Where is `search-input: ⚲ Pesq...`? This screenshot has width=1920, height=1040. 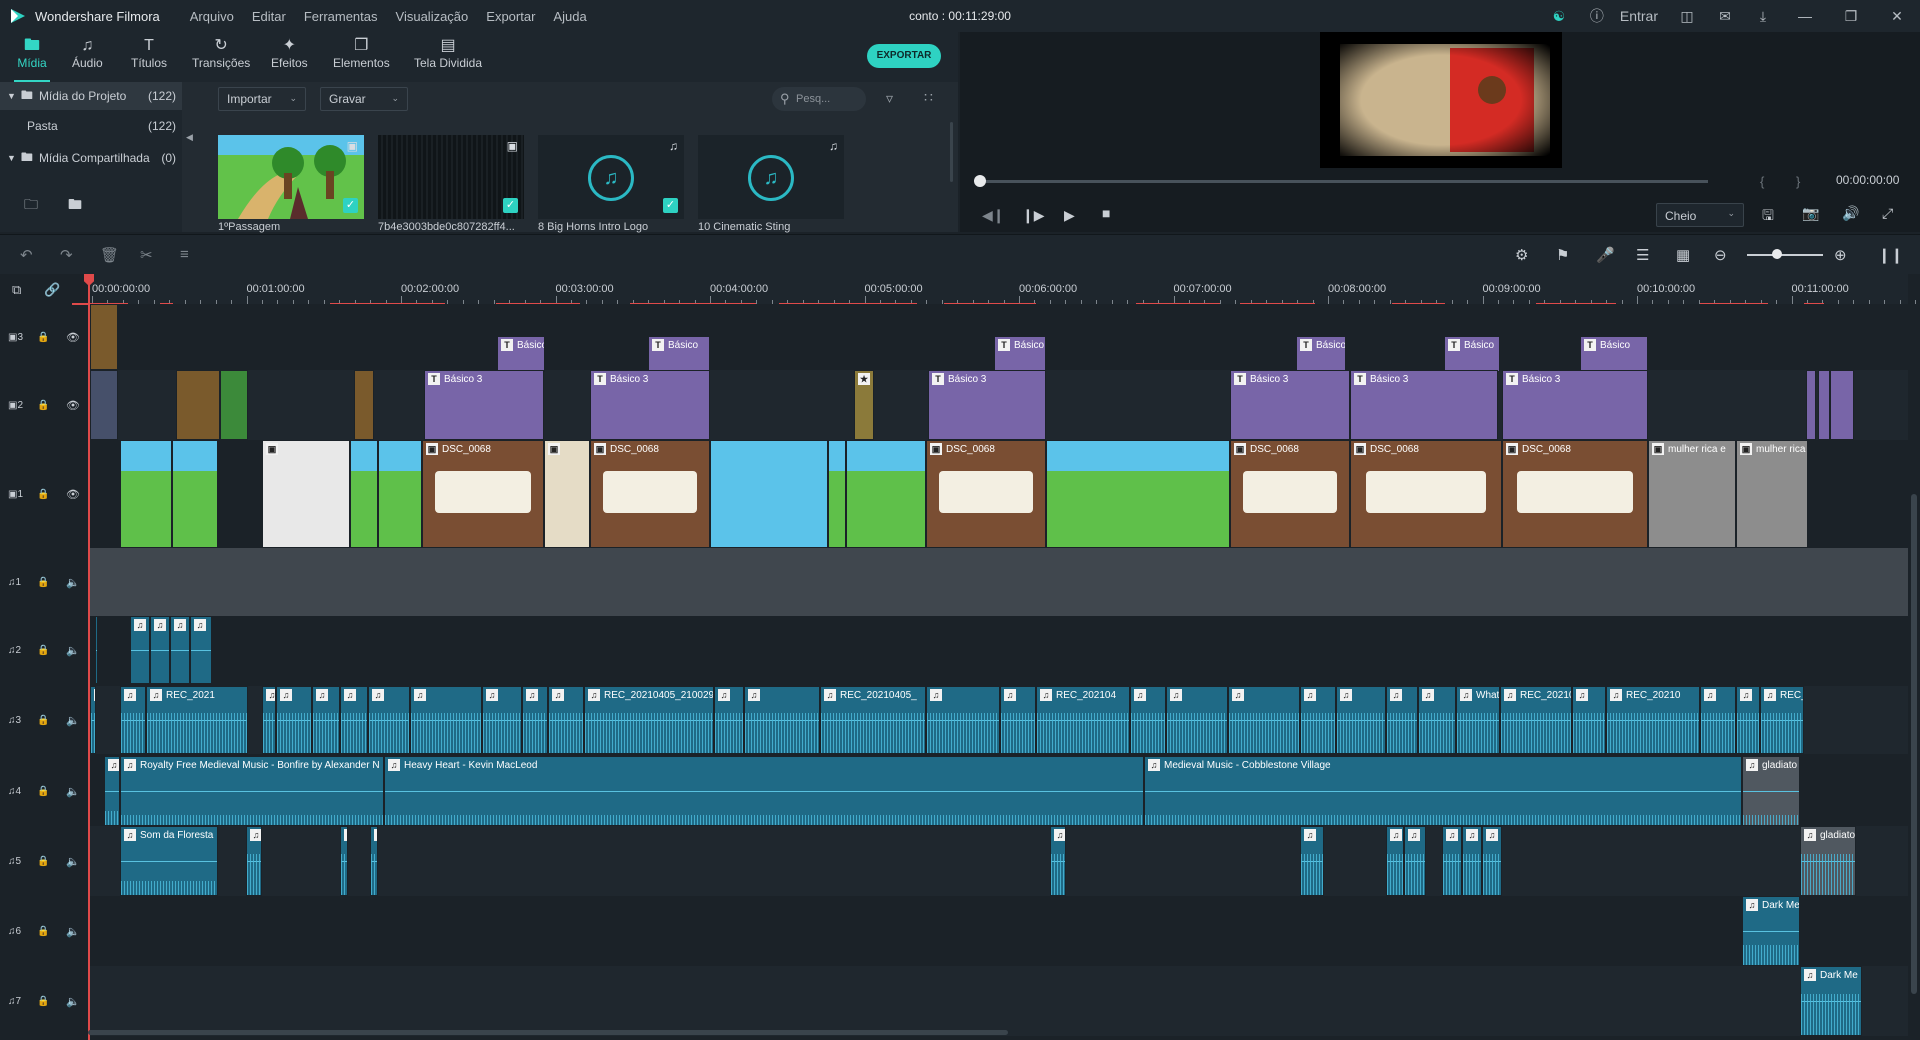 search-input: ⚲ Pesq... is located at coordinates (819, 99).